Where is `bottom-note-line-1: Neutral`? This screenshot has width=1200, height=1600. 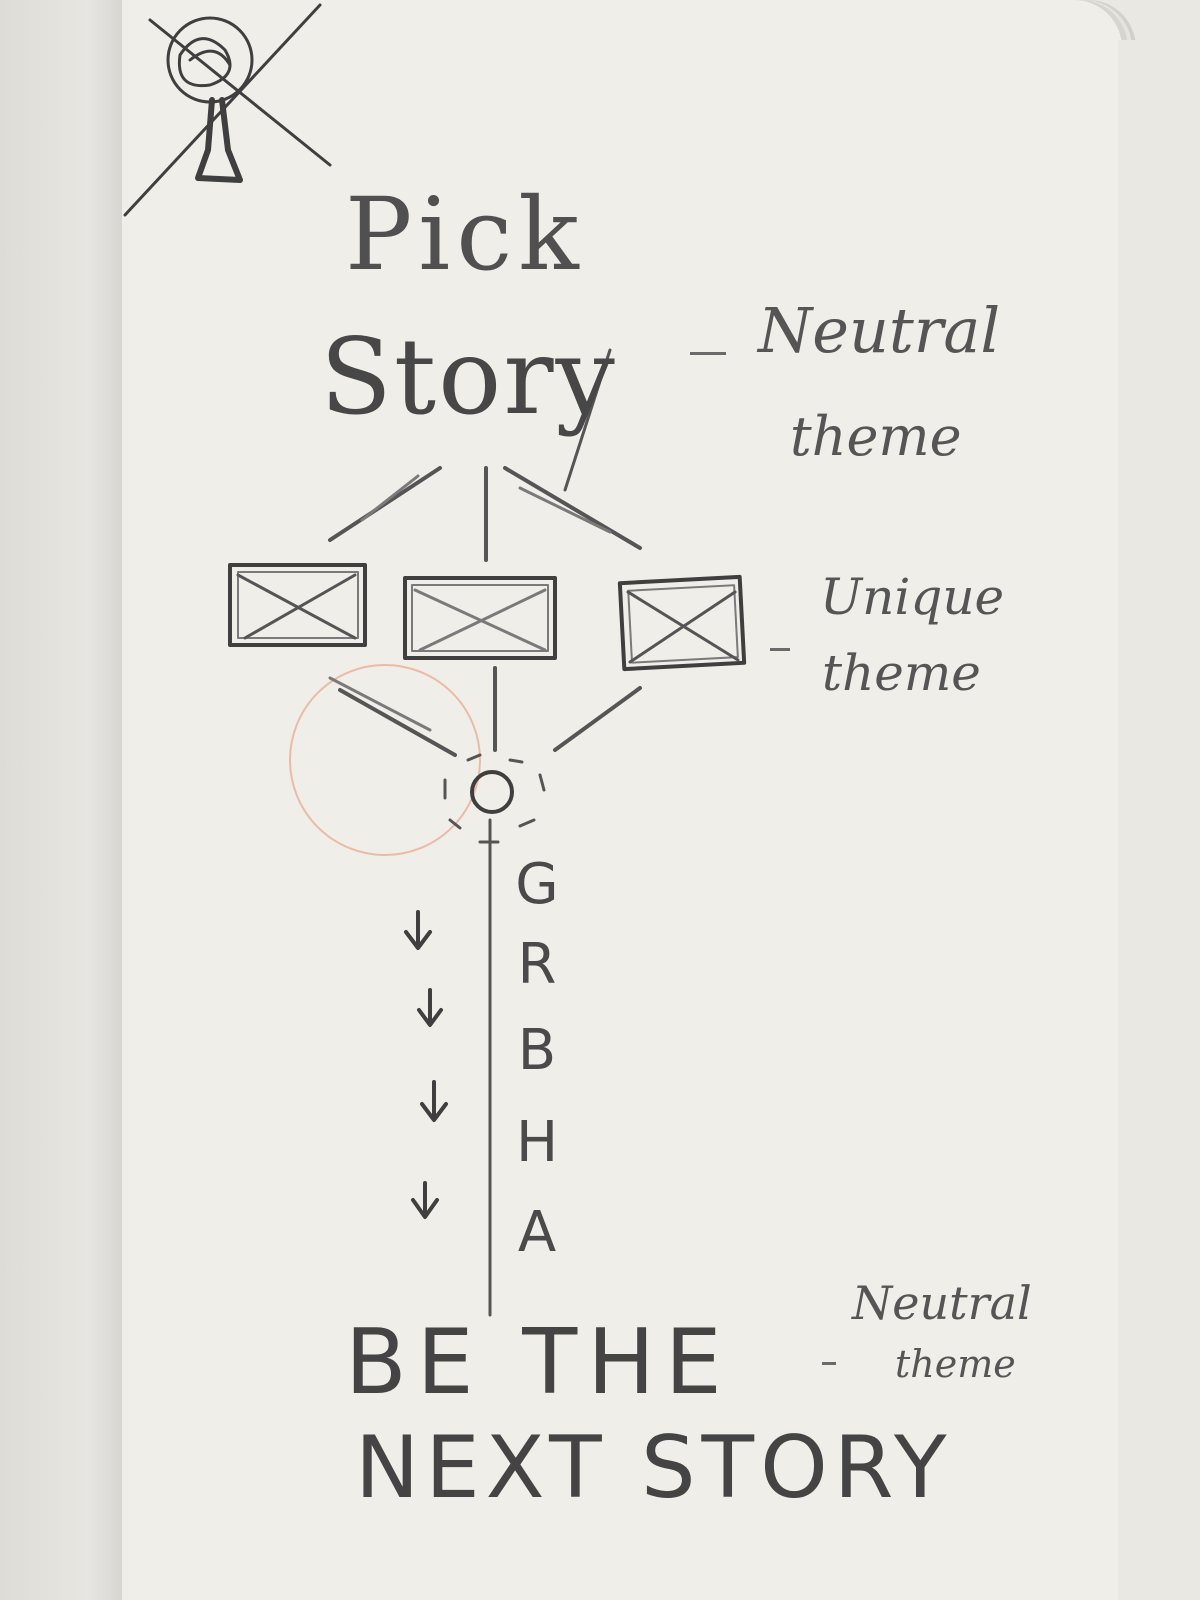
bottom-note-line-1: Neutral is located at coordinates (942, 1303).